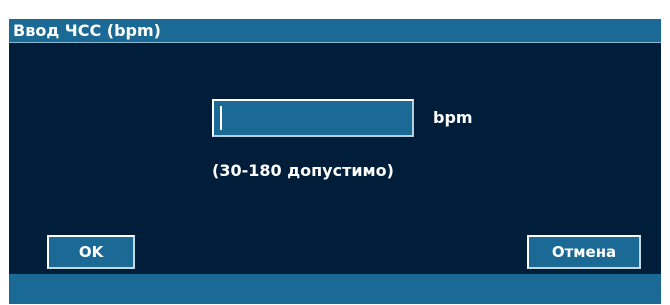 The image size is (670, 305). What do you see at coordinates (313, 118) in the screenshot?
I see `heart-rate-input` at bounding box center [313, 118].